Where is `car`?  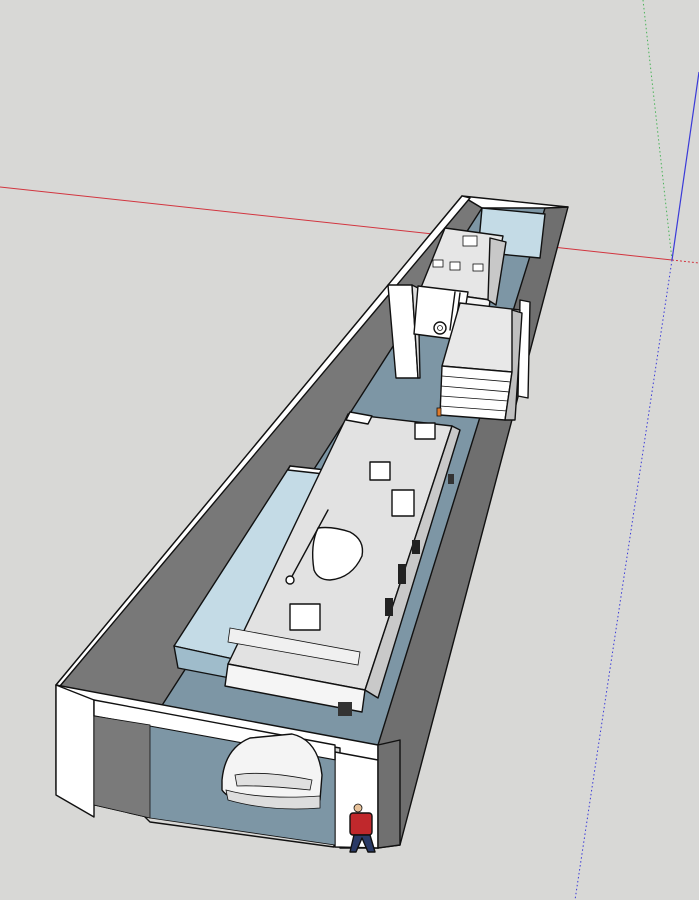
car is located at coordinates (272, 771).